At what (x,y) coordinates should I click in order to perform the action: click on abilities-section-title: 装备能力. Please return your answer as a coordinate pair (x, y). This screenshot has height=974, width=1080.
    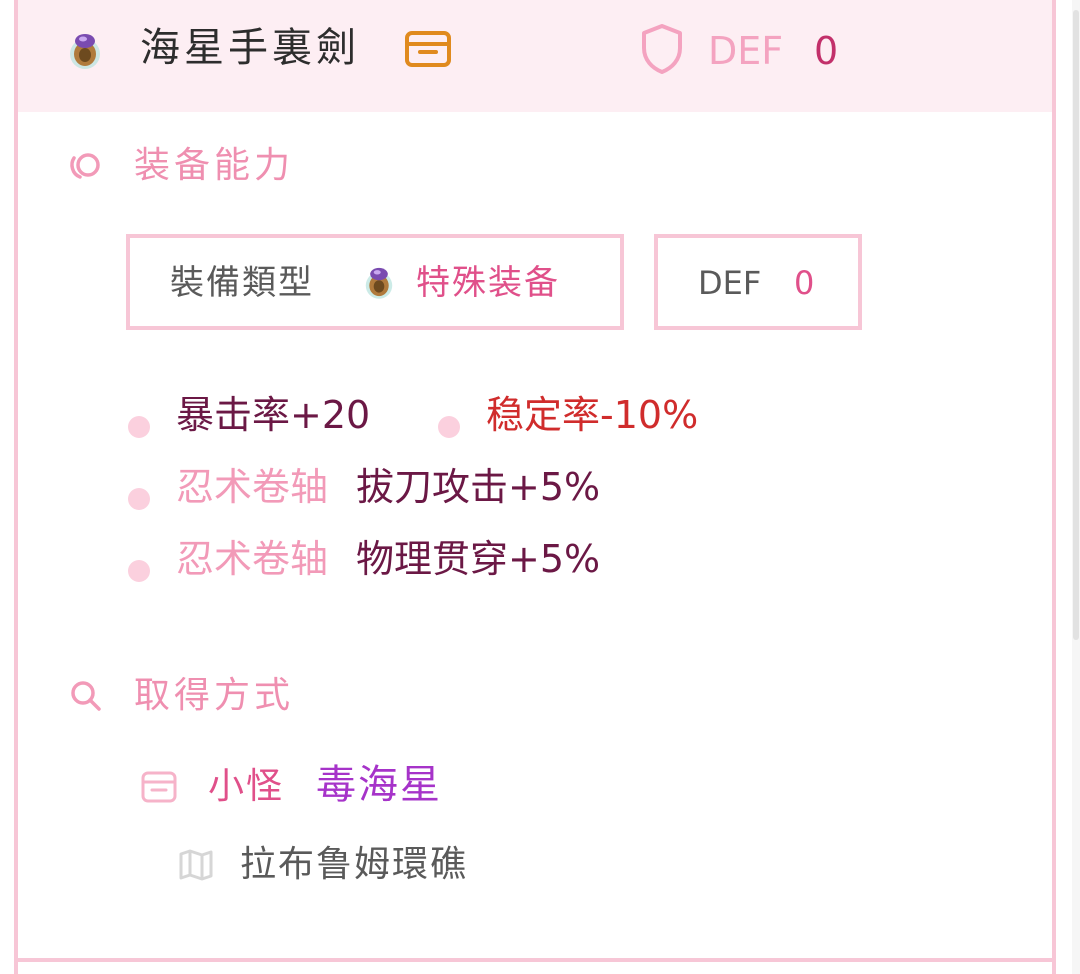
    Looking at the image, I should click on (214, 165).